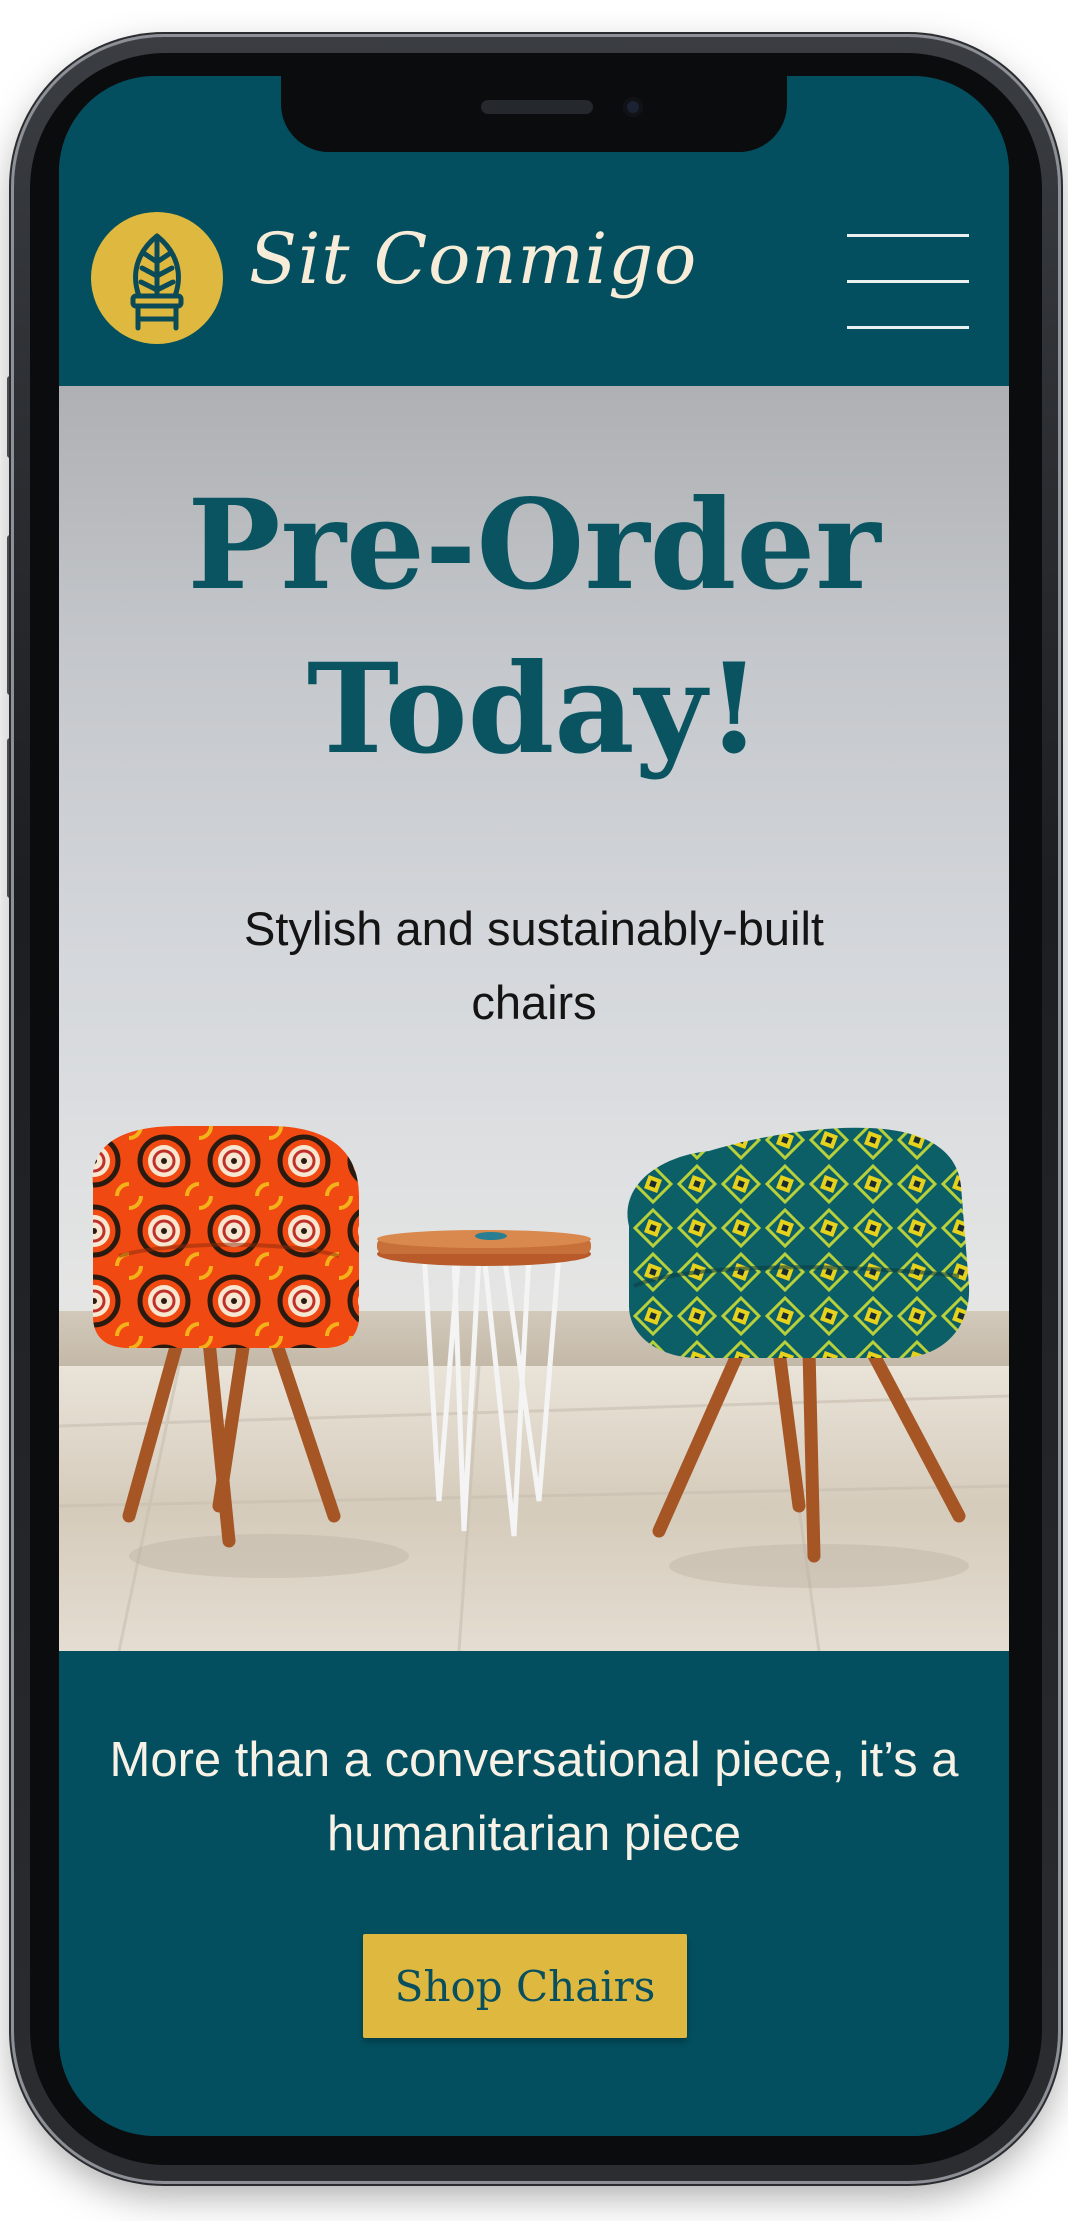 The height and width of the screenshot is (2221, 1068). What do you see at coordinates (157, 282) in the screenshot?
I see `chair-leaf-logo-icon` at bounding box center [157, 282].